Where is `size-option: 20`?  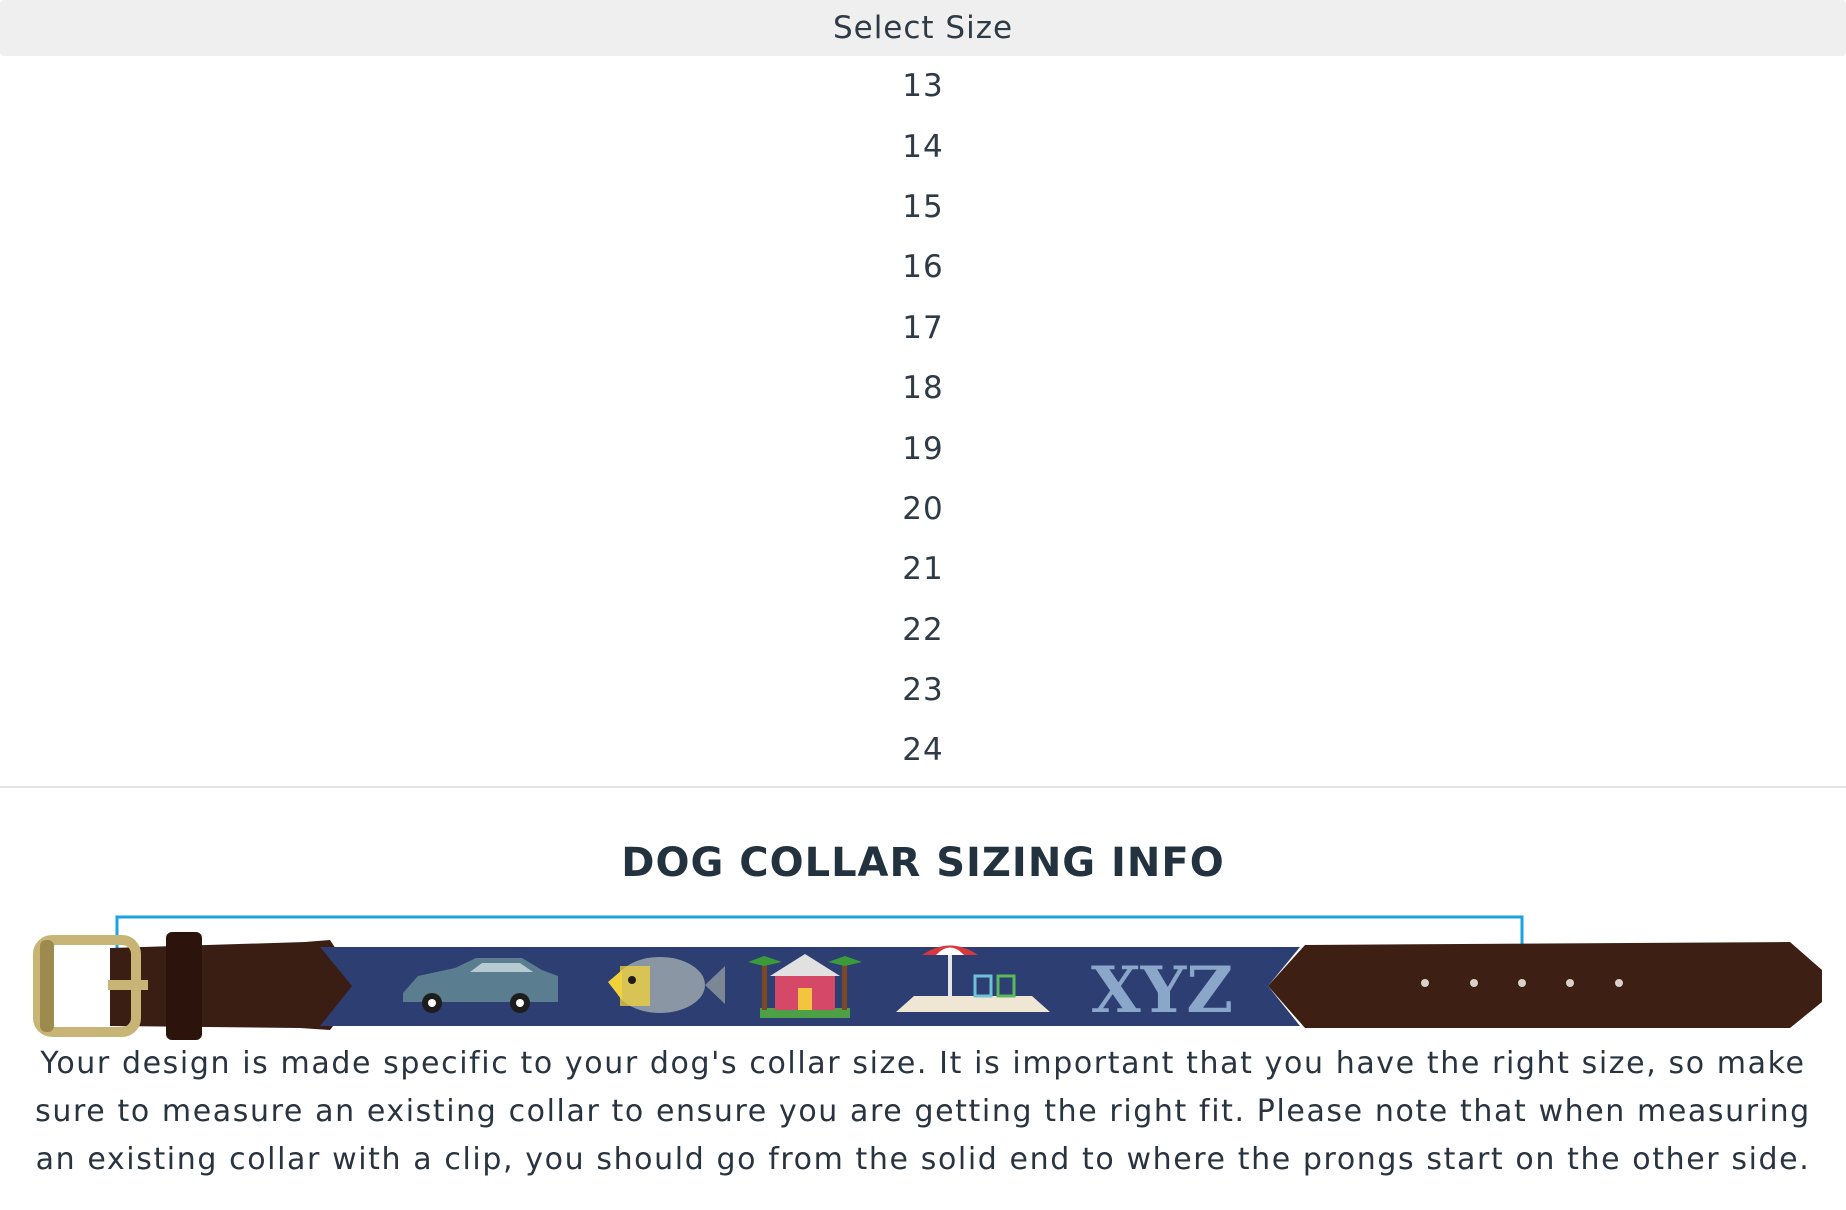 size-option: 20 is located at coordinates (923, 509).